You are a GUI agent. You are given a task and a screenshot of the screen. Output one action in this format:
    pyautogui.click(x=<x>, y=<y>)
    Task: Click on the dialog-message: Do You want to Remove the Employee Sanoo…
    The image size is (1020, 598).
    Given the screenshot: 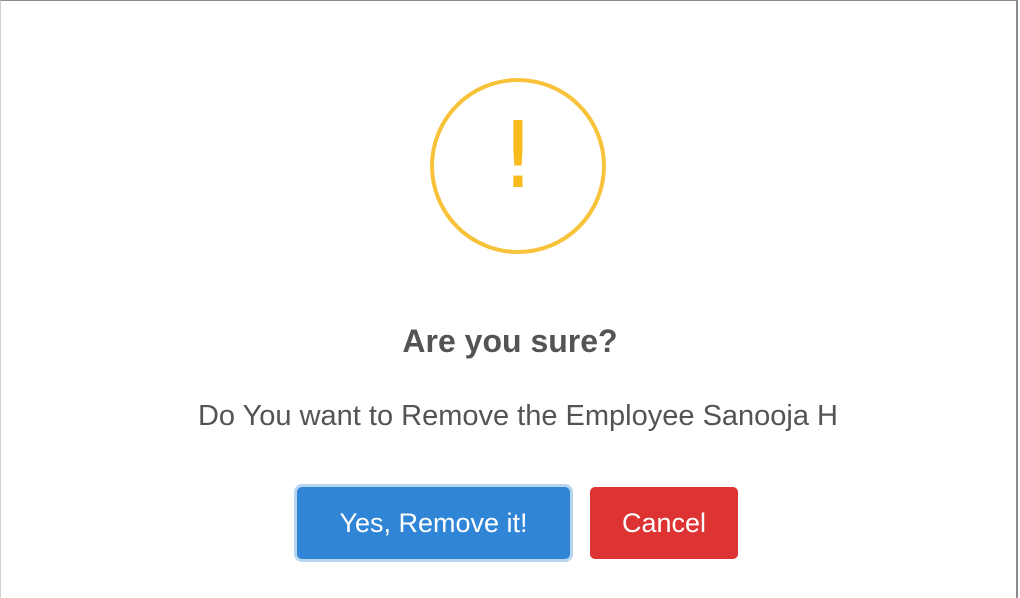 What is the action you would take?
    pyautogui.click(x=517, y=416)
    